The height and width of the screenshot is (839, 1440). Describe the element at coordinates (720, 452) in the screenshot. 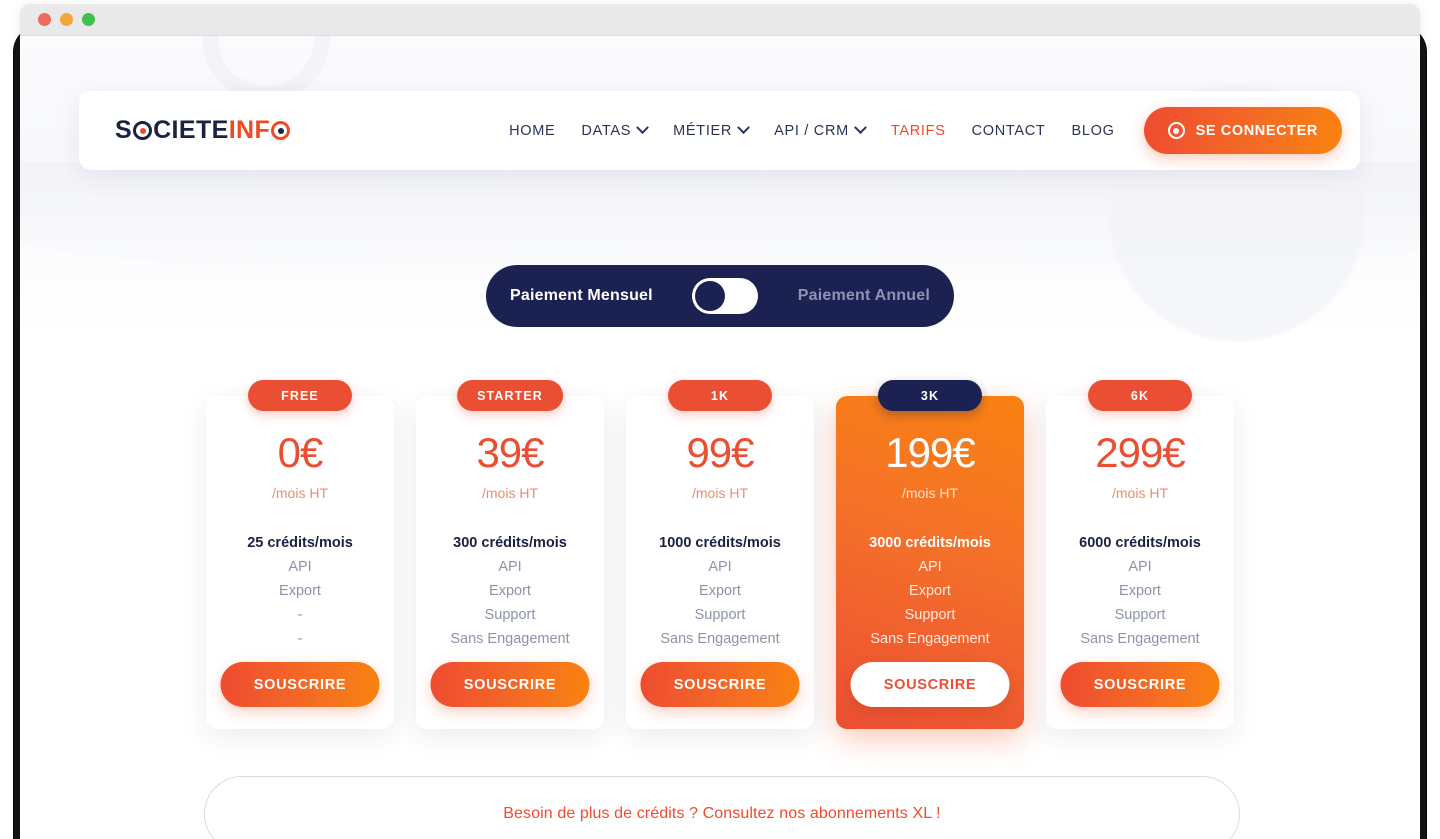

I see `plan-price: 99€` at that location.